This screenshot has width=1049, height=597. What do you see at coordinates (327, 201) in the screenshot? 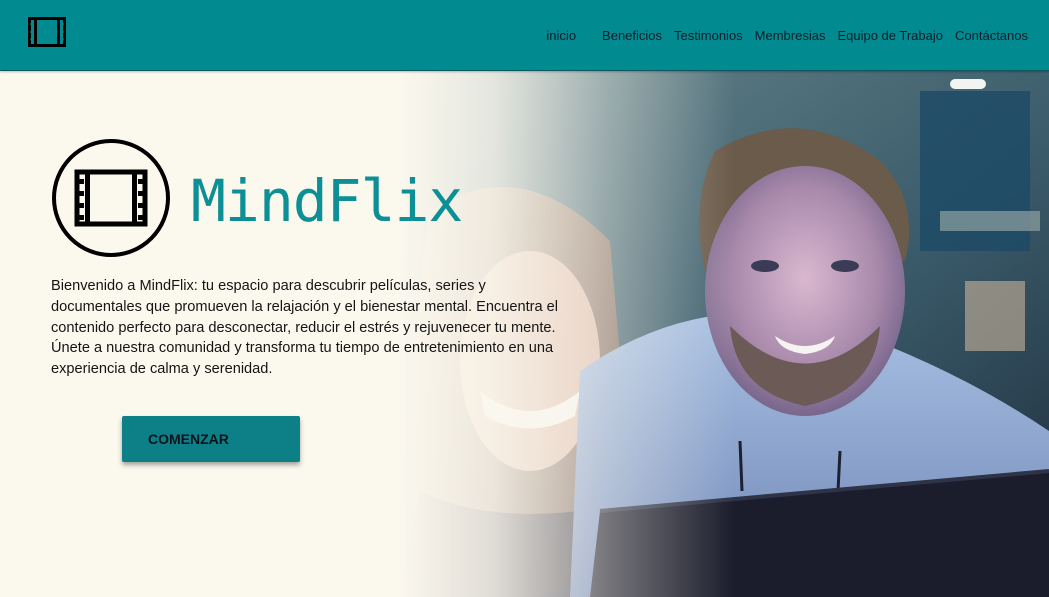
I see `brand-title: MindFlix` at bounding box center [327, 201].